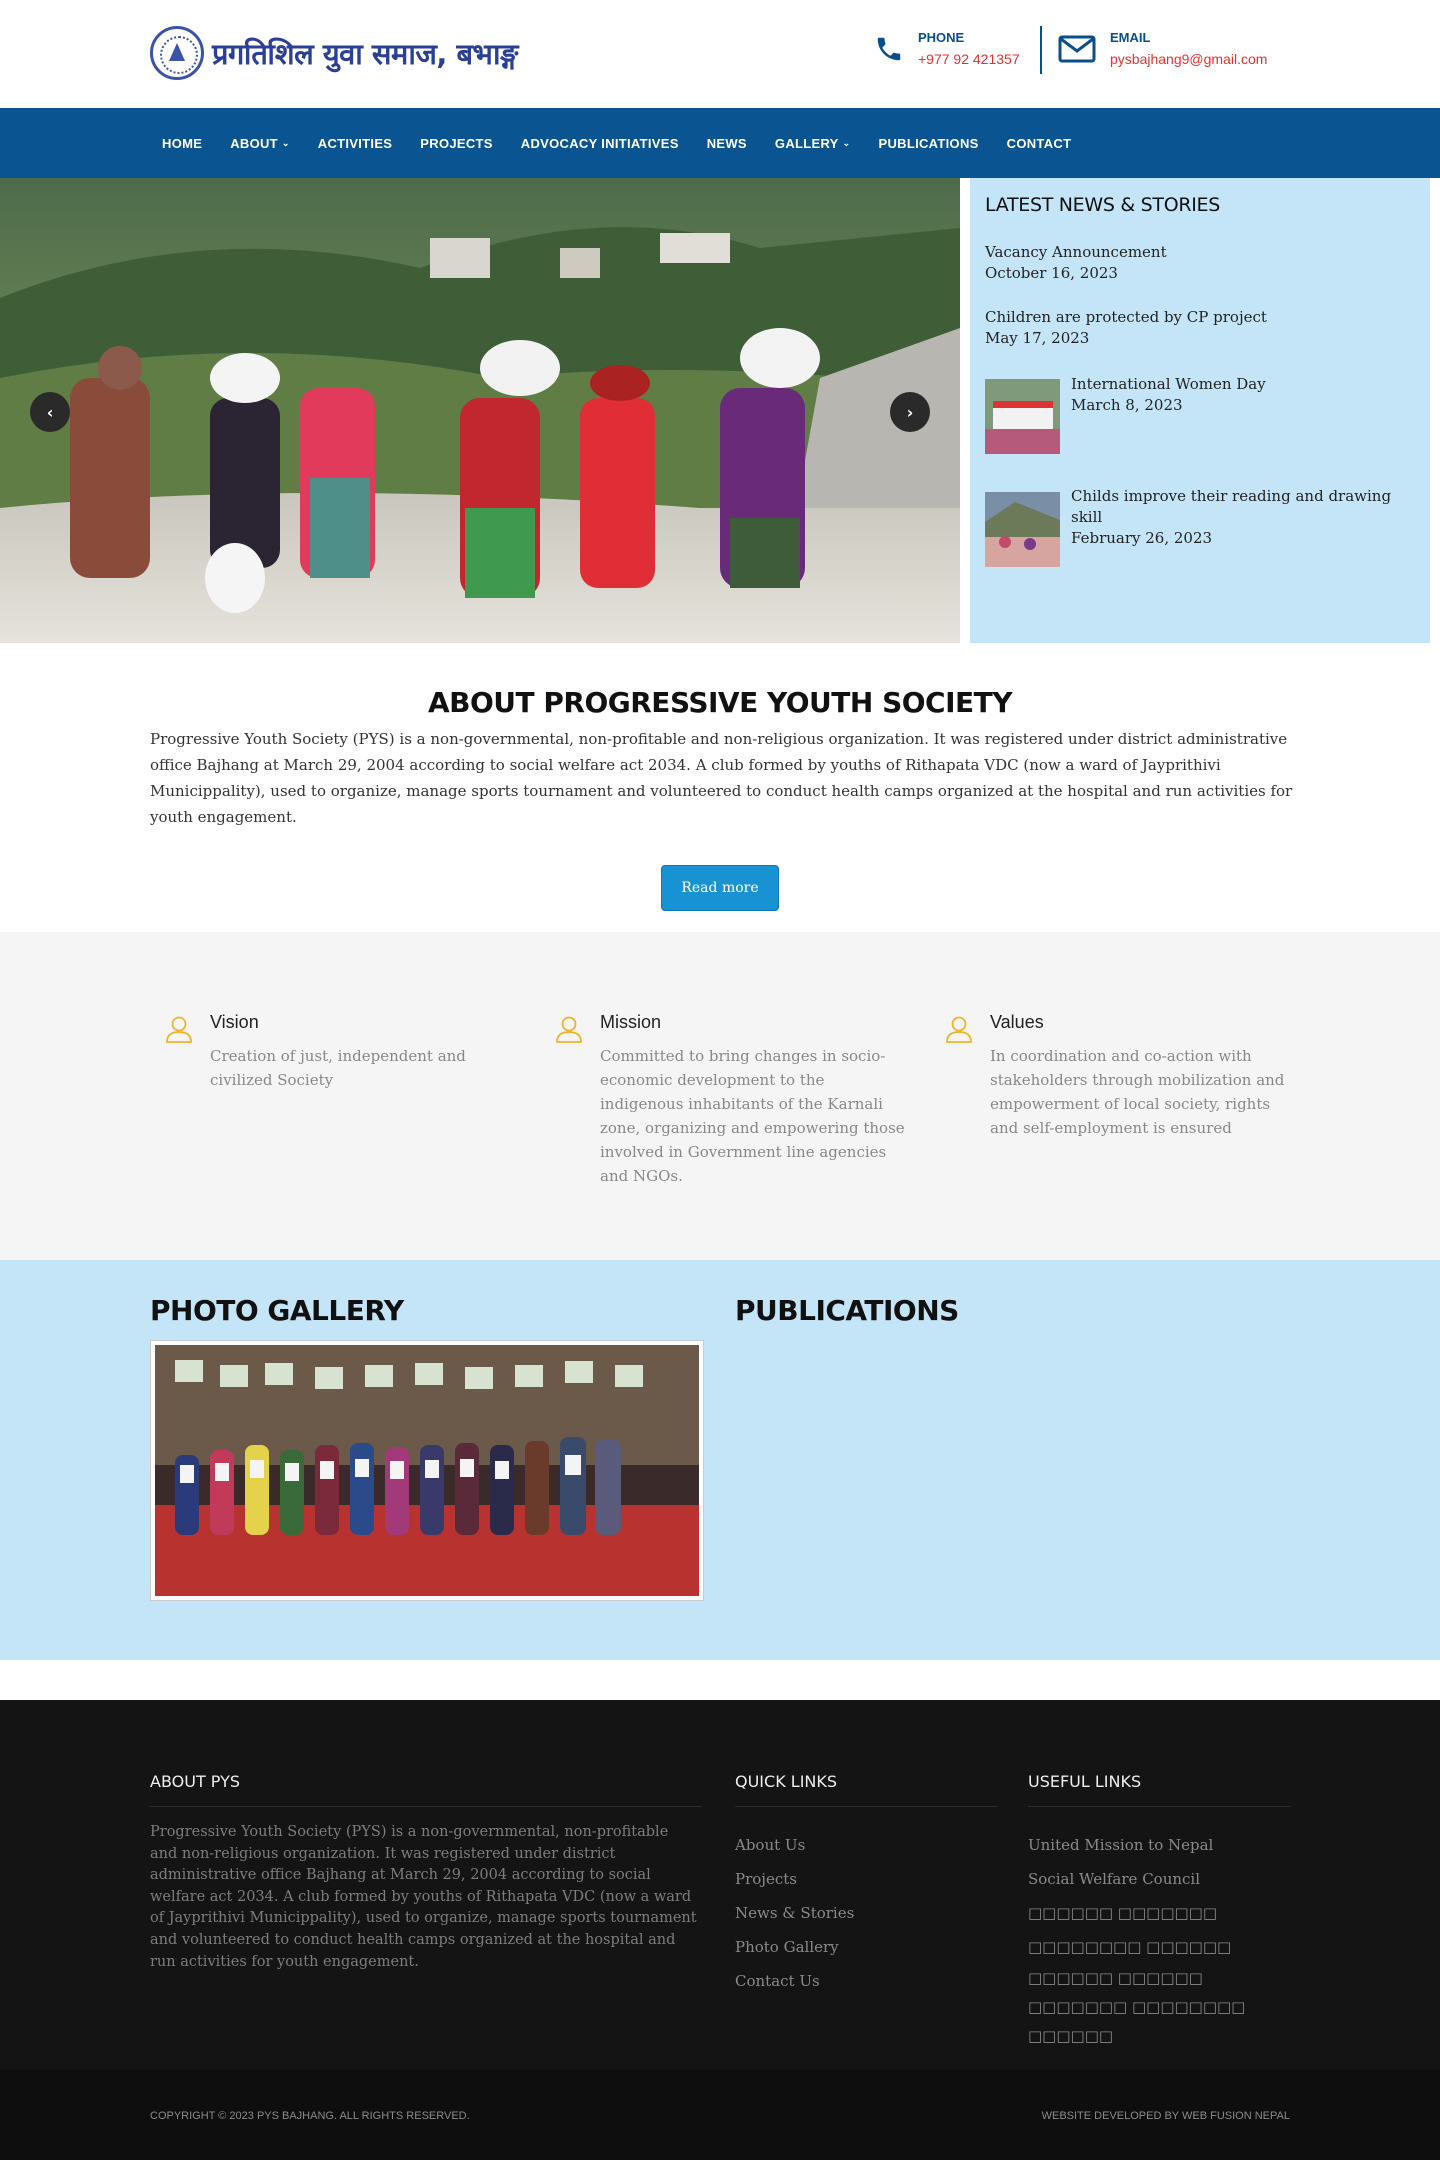  I want to click on hero-slider: ‹ ›, so click(480, 410).